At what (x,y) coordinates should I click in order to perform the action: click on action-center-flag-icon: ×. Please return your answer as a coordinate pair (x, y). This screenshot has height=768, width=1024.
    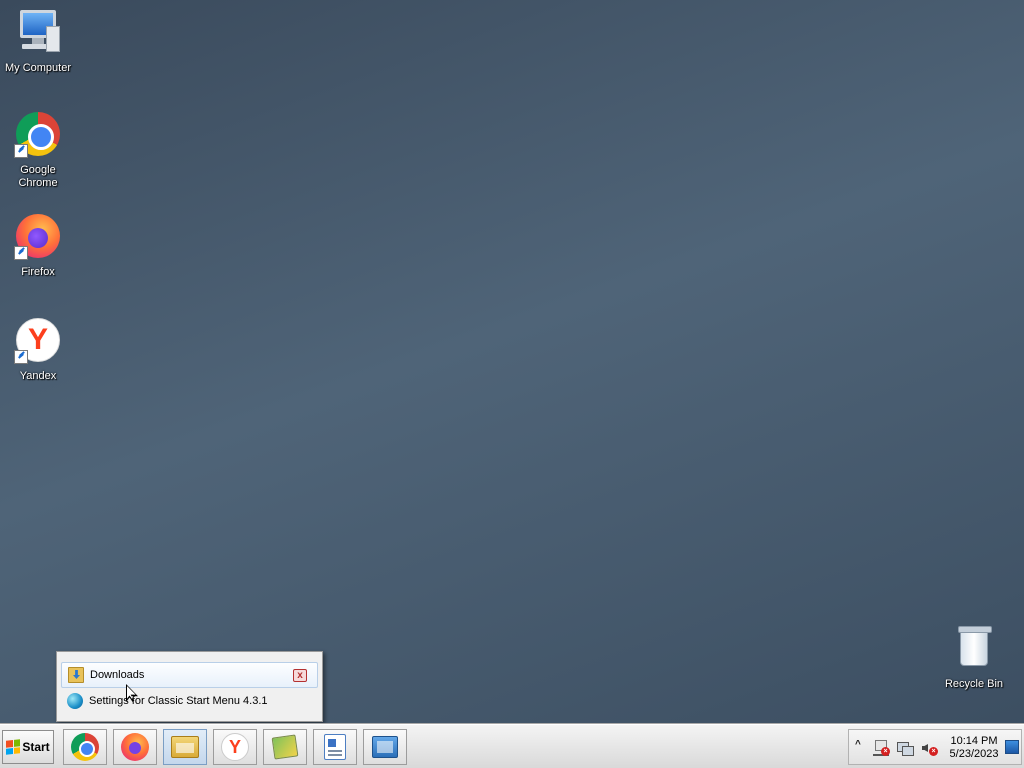
    Looking at the image, I should click on (881, 748).